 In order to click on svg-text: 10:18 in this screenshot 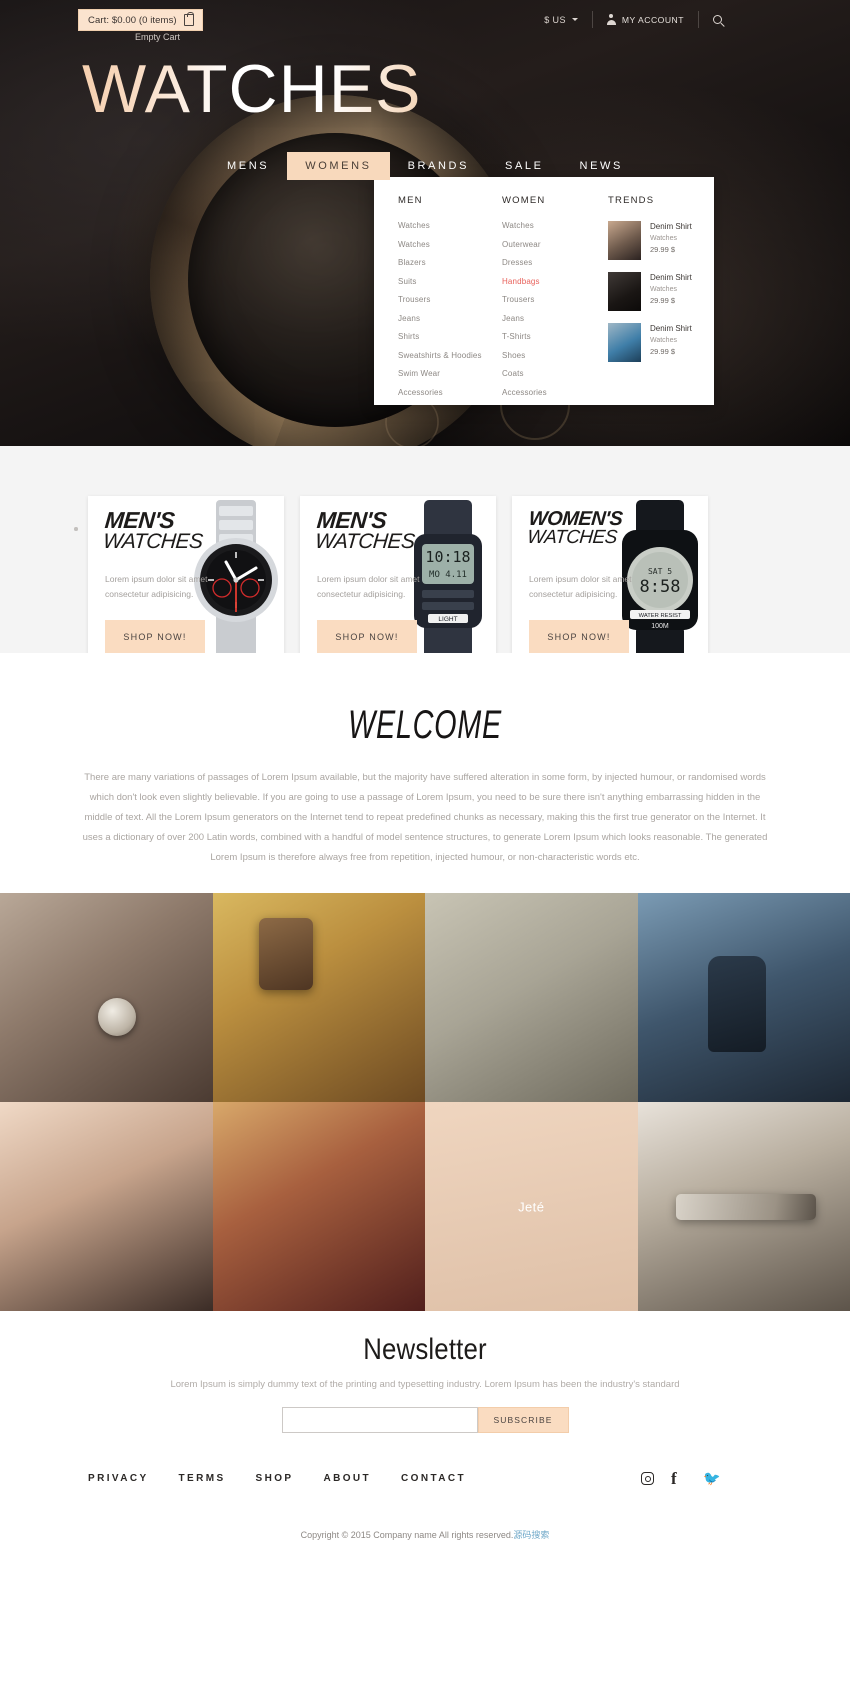, I will do `click(447, 557)`.